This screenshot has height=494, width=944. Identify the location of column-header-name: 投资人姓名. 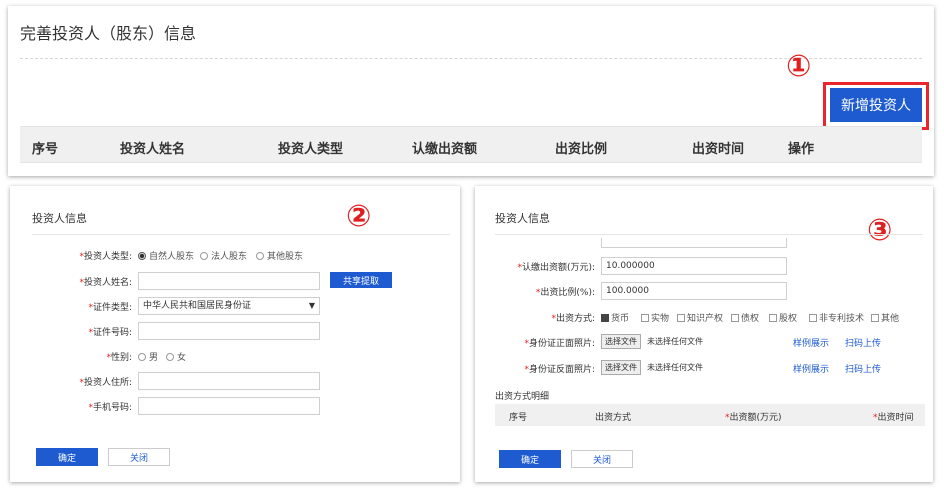
(153, 149).